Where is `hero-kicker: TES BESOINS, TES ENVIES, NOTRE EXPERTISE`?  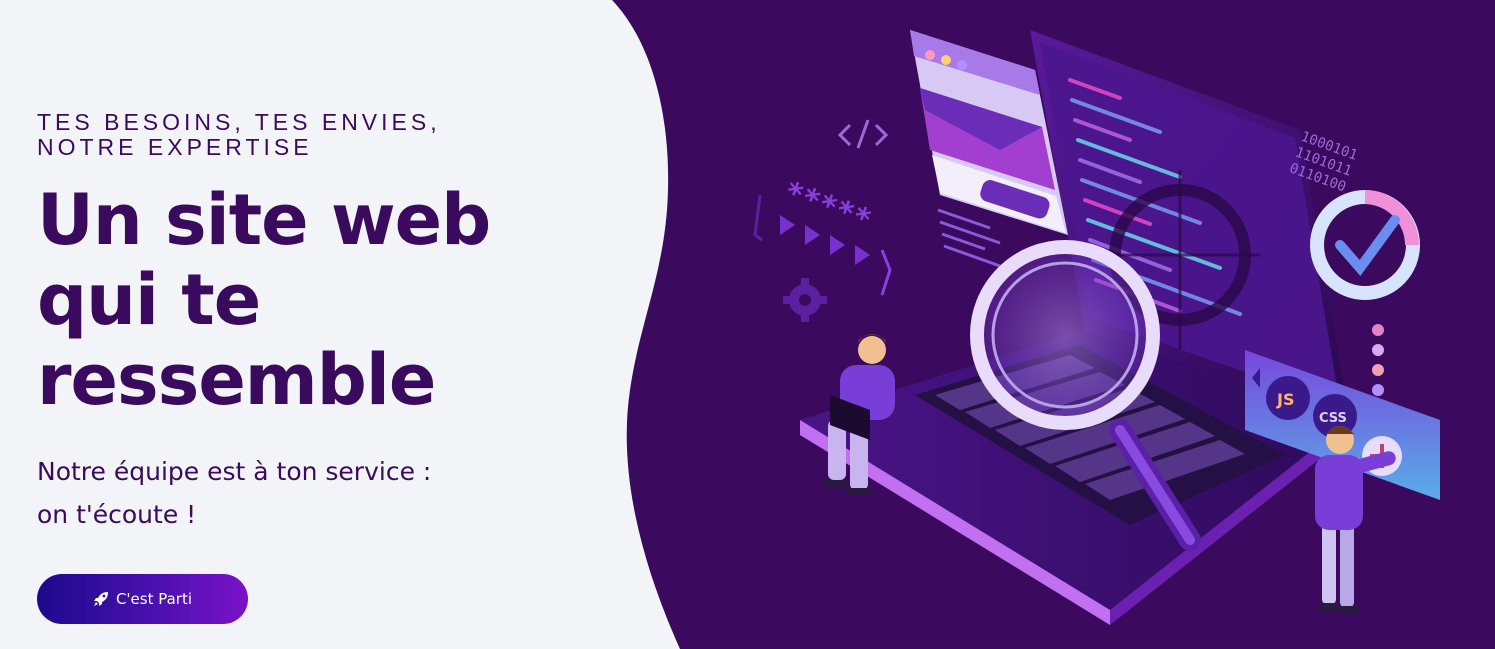 hero-kicker: TES BESOINS, TES ENVIES, NOTRE EXPERTISE is located at coordinates (239, 134).